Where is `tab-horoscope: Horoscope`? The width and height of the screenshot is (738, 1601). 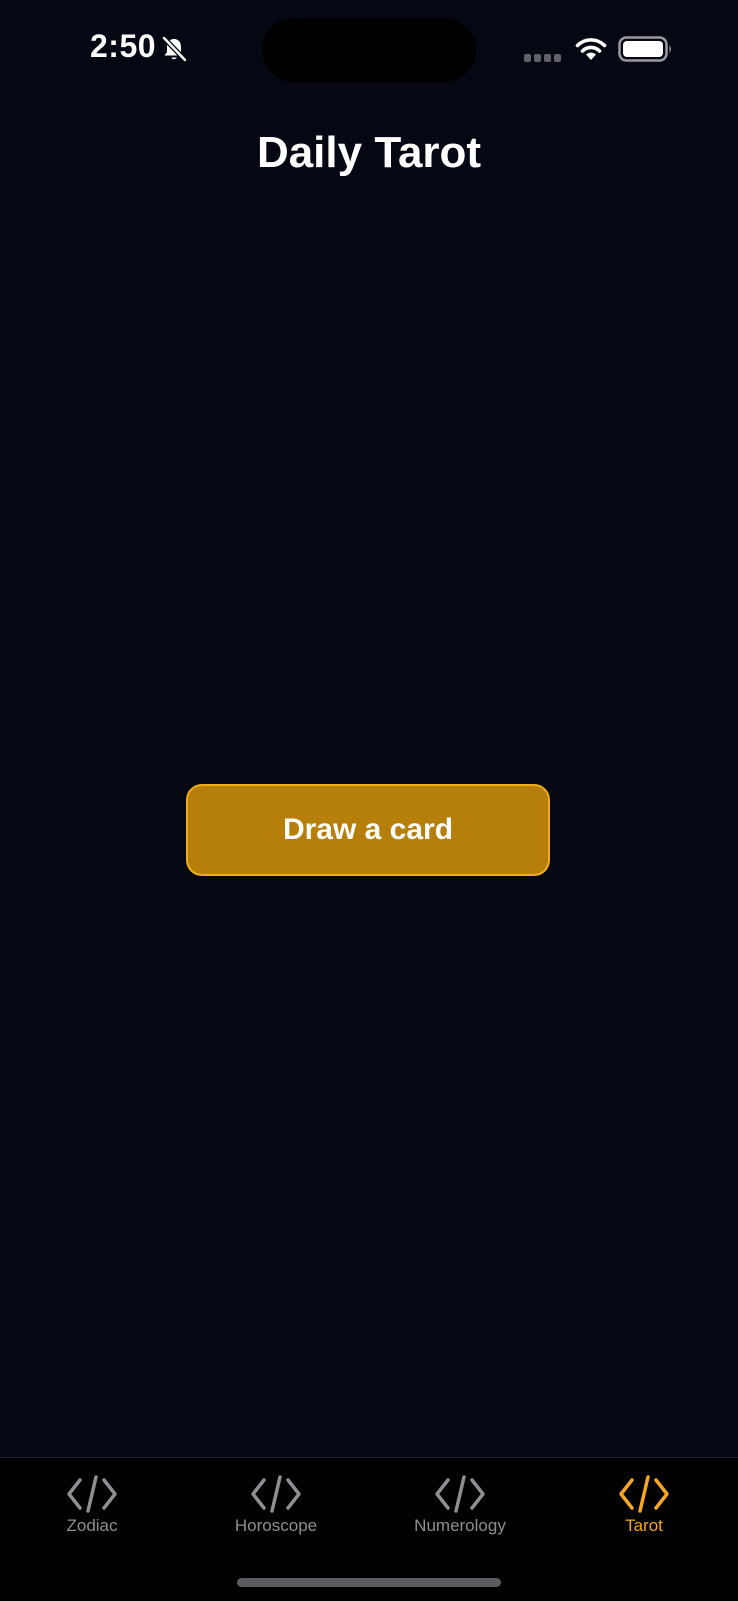 tab-horoscope: Horoscope is located at coordinates (276, 1514).